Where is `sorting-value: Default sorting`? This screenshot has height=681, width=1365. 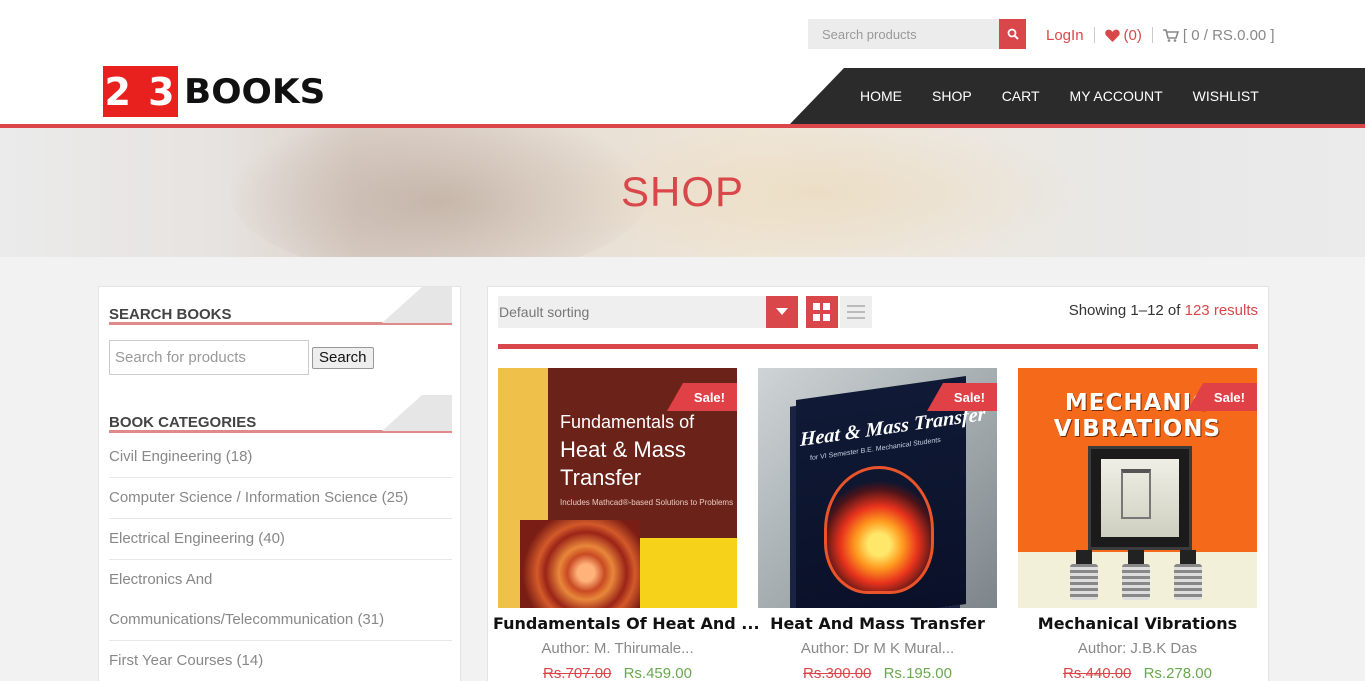
sorting-value: Default sorting is located at coordinates (544, 312).